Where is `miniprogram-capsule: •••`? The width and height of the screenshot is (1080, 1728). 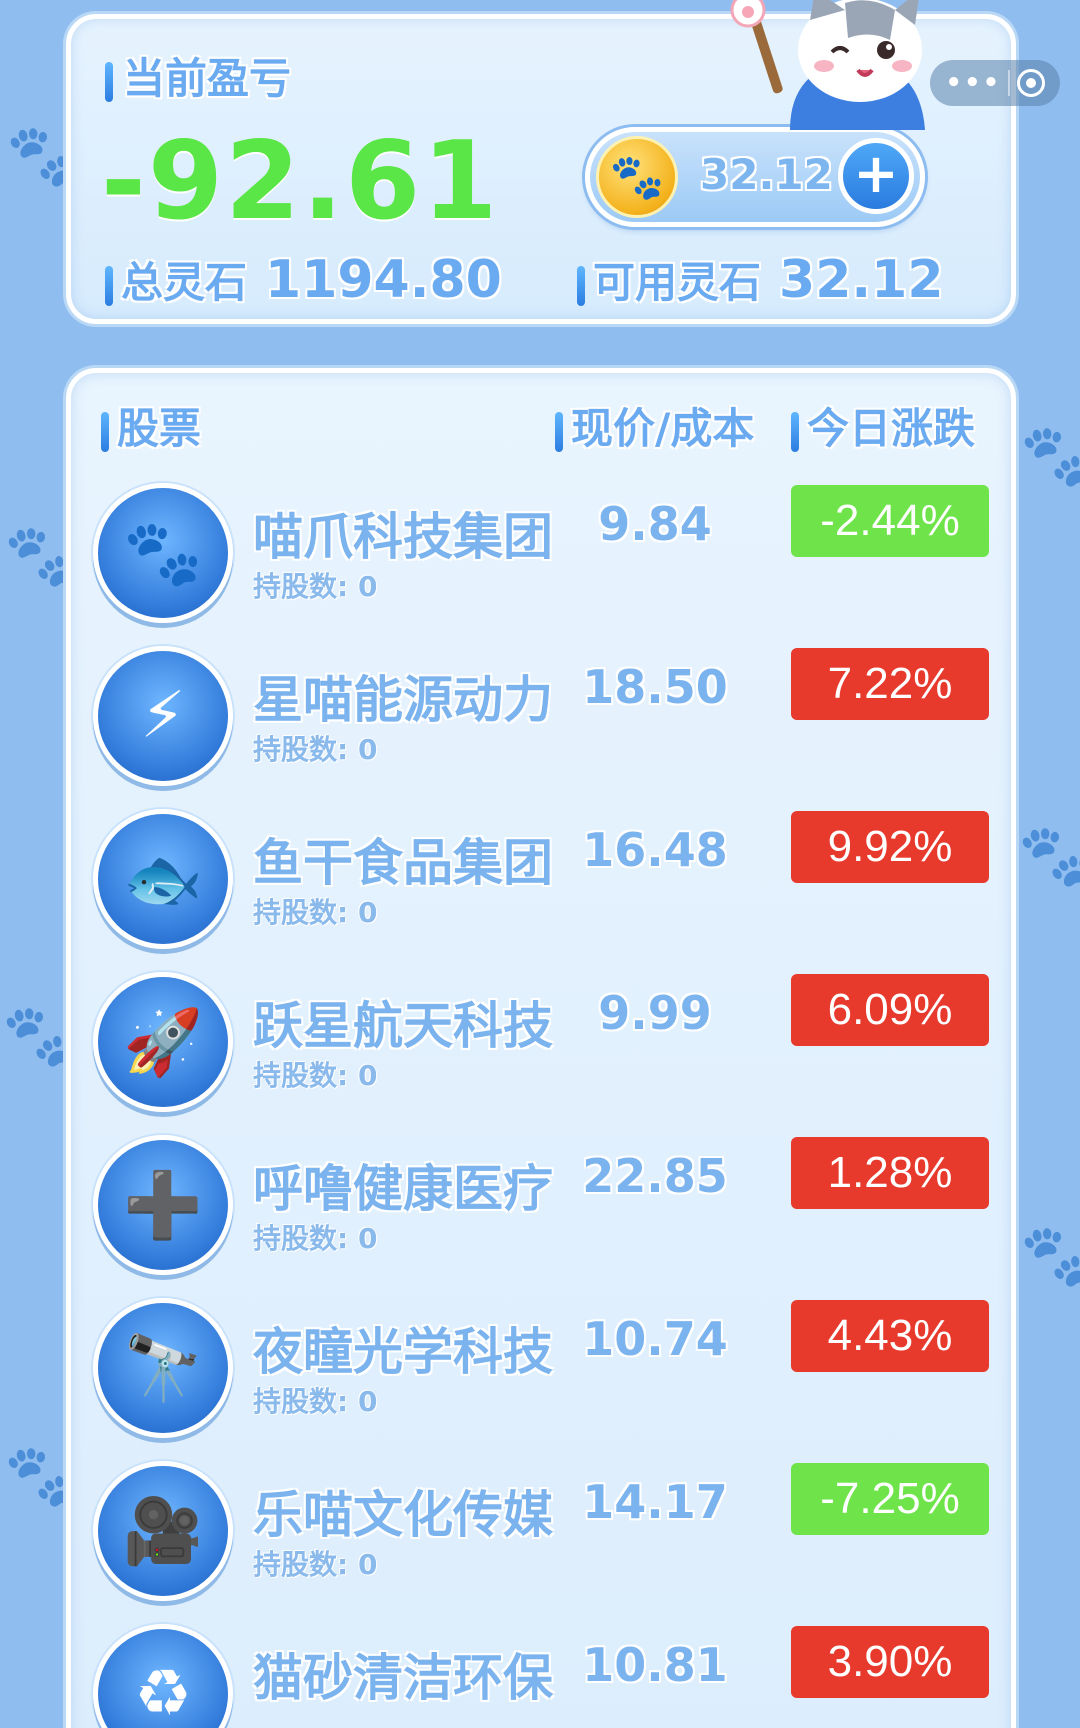
miniprogram-capsule: ••• is located at coordinates (995, 83).